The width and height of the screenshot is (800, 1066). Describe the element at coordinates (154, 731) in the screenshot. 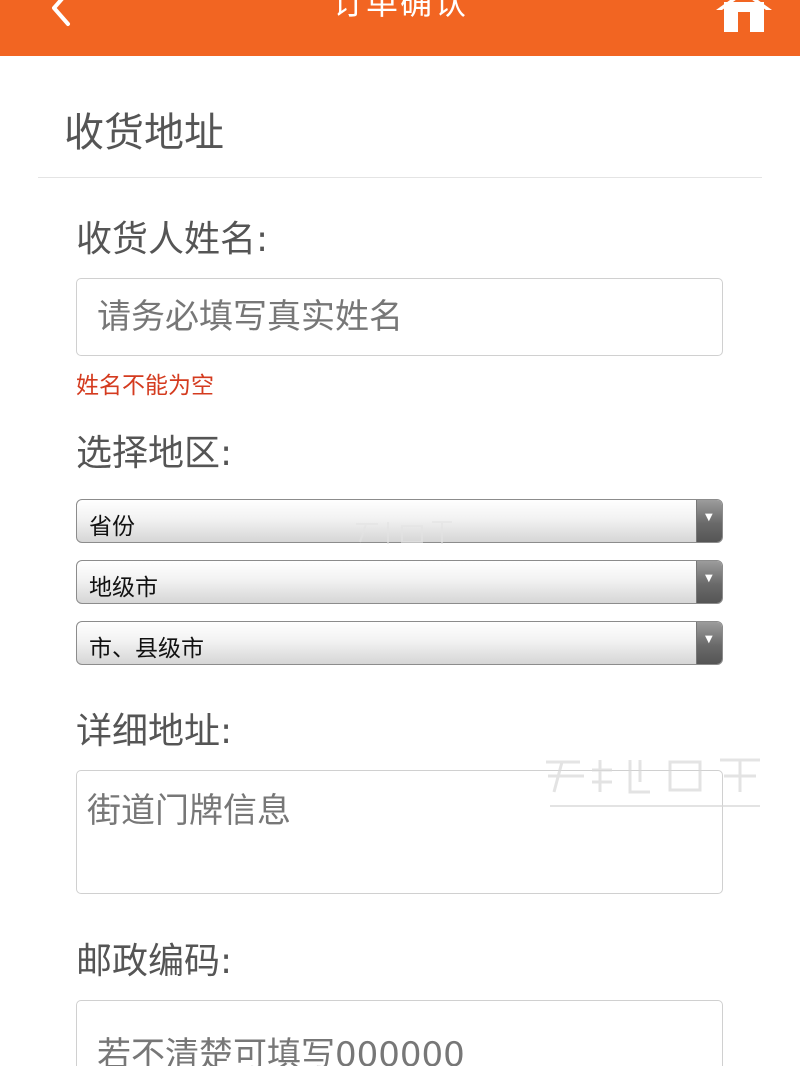

I see `address-label: 详细地址:` at that location.